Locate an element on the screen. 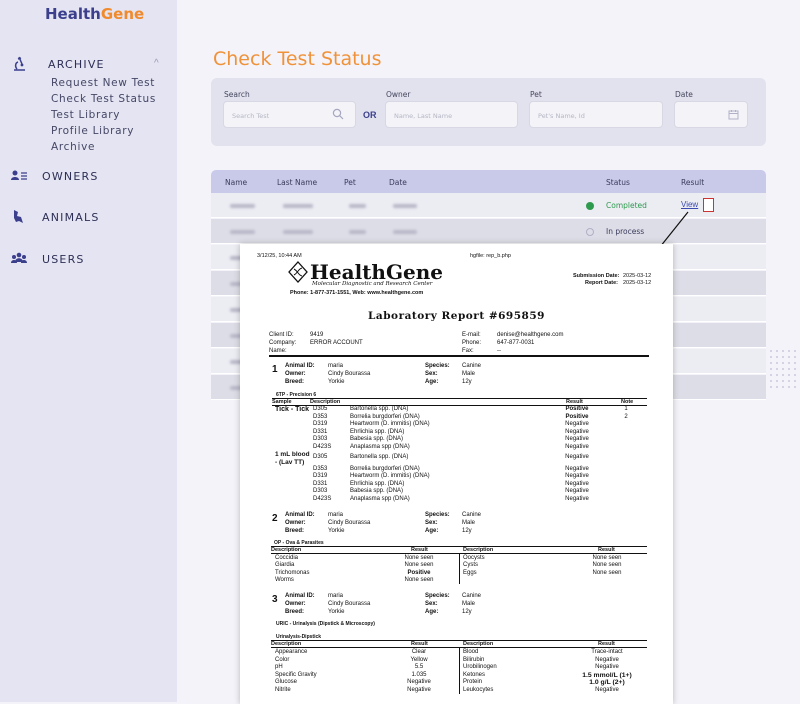  view-result-link: View is located at coordinates (689, 204).